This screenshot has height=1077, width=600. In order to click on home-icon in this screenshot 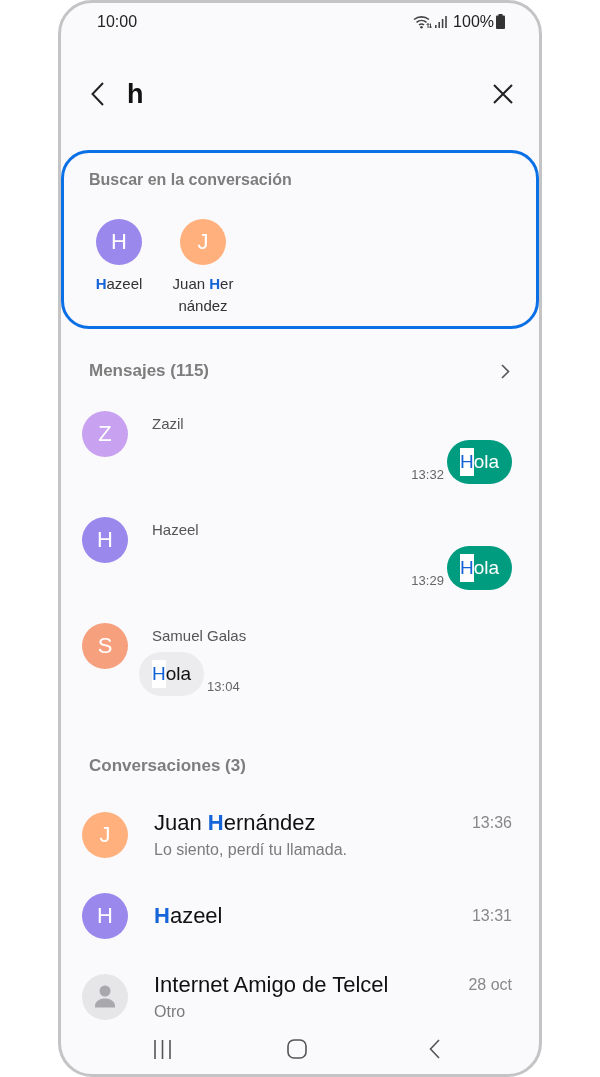, I will do `click(297, 1049)`.